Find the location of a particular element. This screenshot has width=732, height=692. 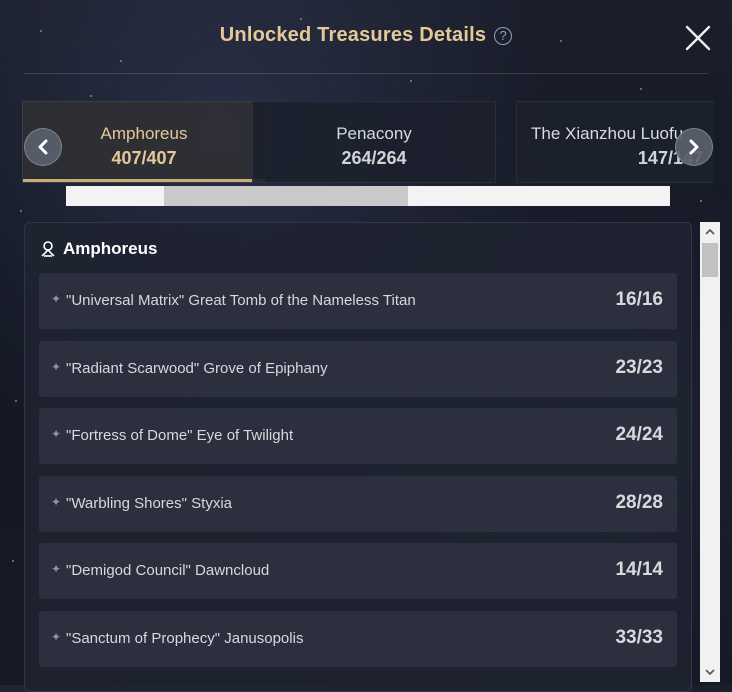

list-vertical-scrollbar is located at coordinates (710, 452).